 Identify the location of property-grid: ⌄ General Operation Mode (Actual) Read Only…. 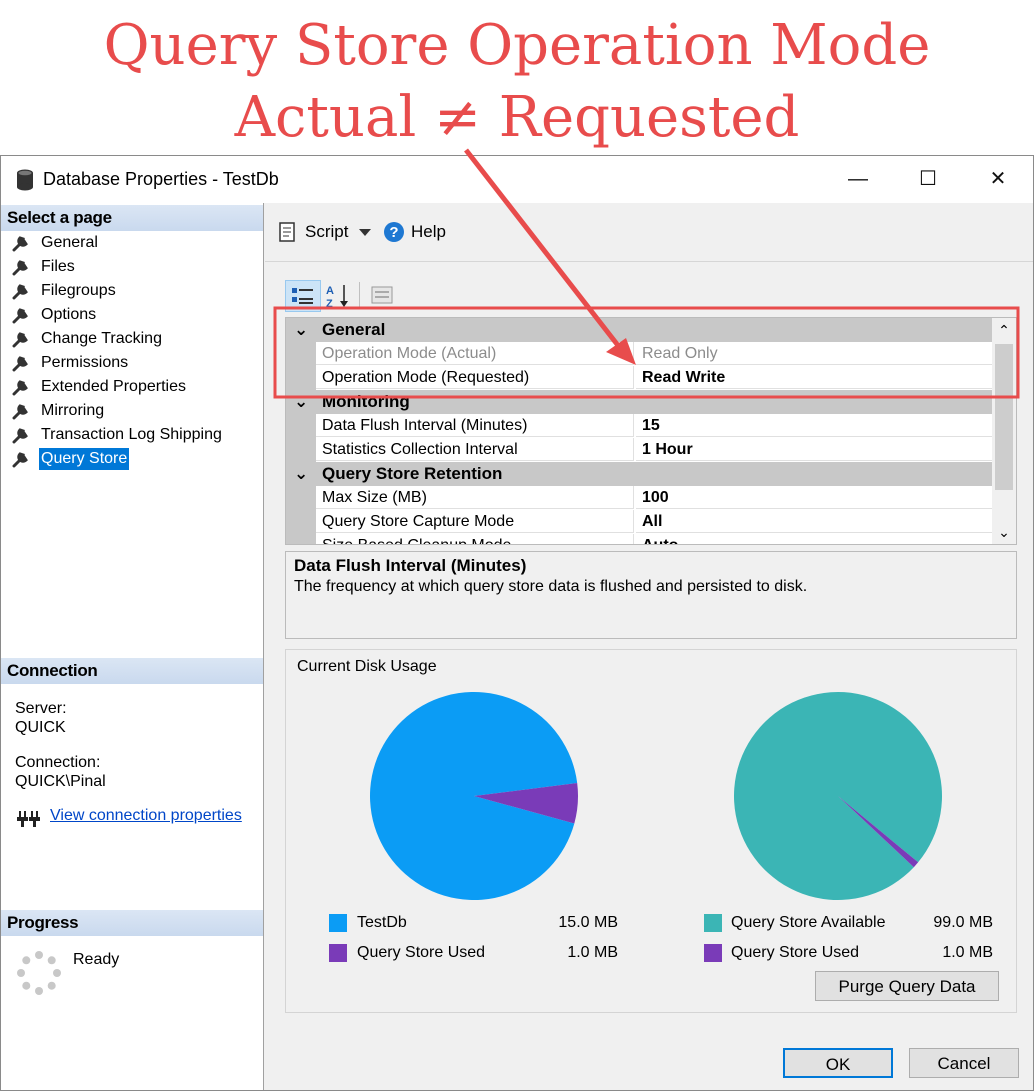
(651, 431).